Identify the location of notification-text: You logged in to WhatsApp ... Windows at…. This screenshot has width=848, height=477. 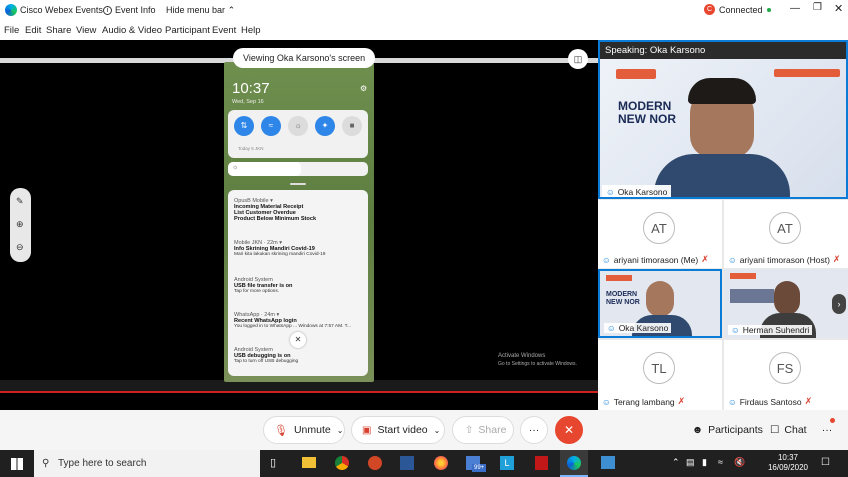
(293, 326).